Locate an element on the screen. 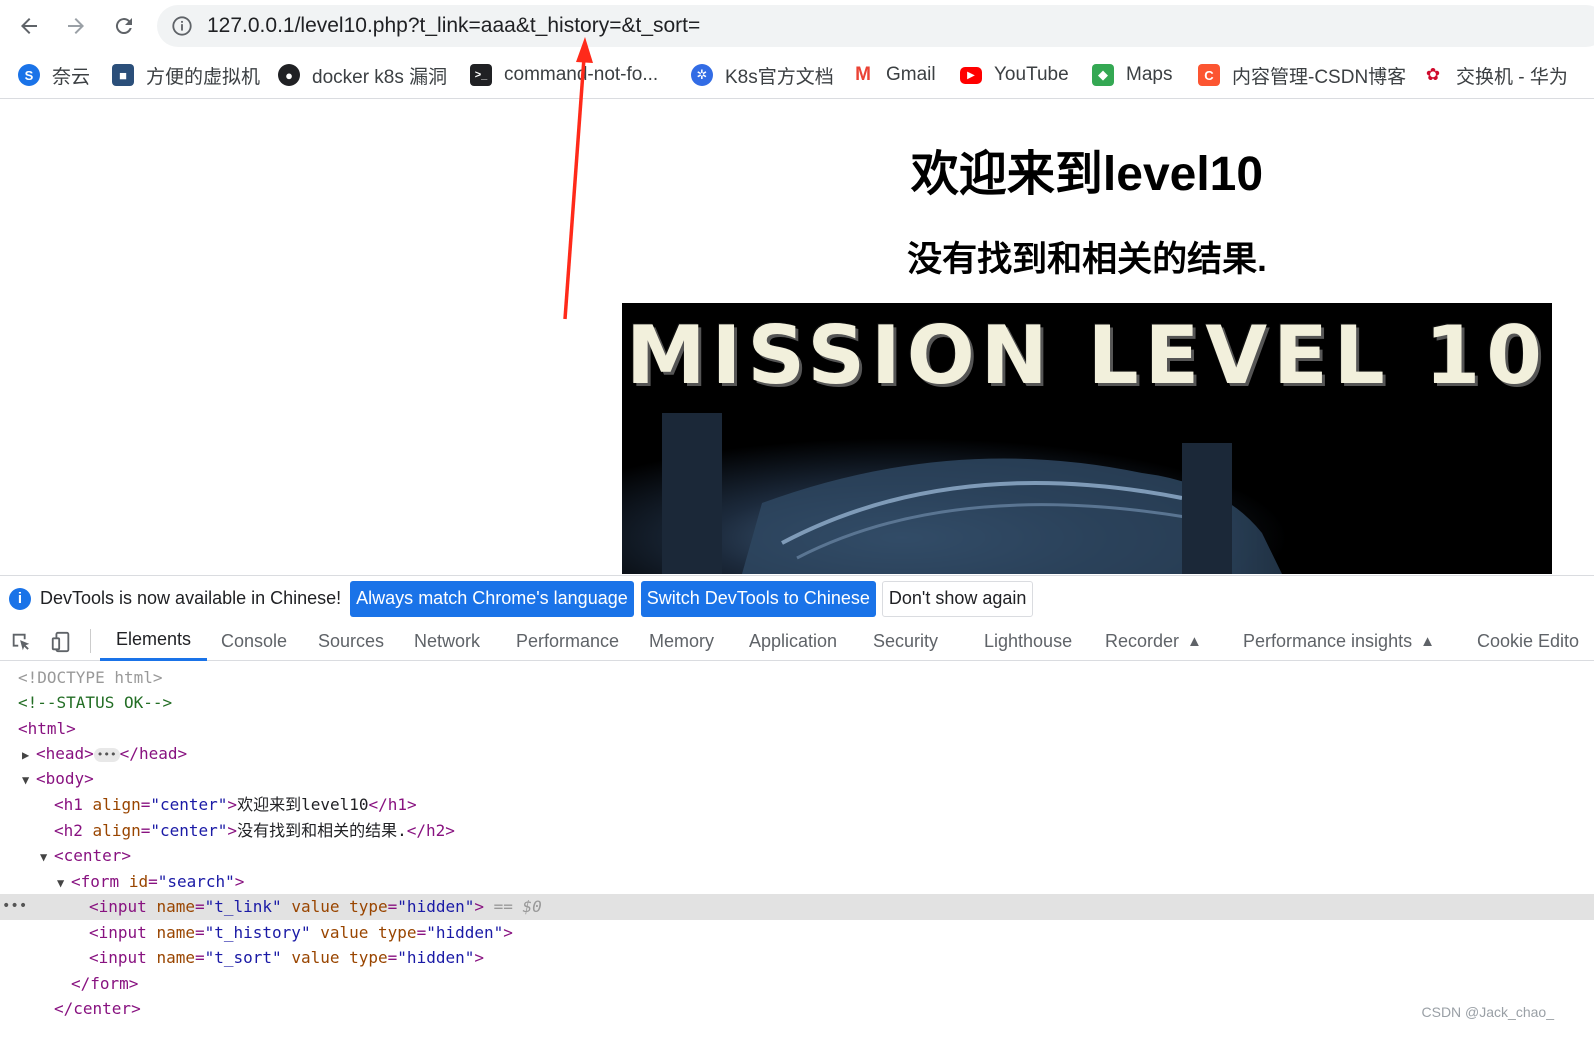 The width and height of the screenshot is (1594, 1046). dom-node-center-close: </center> is located at coordinates (797, 1009).